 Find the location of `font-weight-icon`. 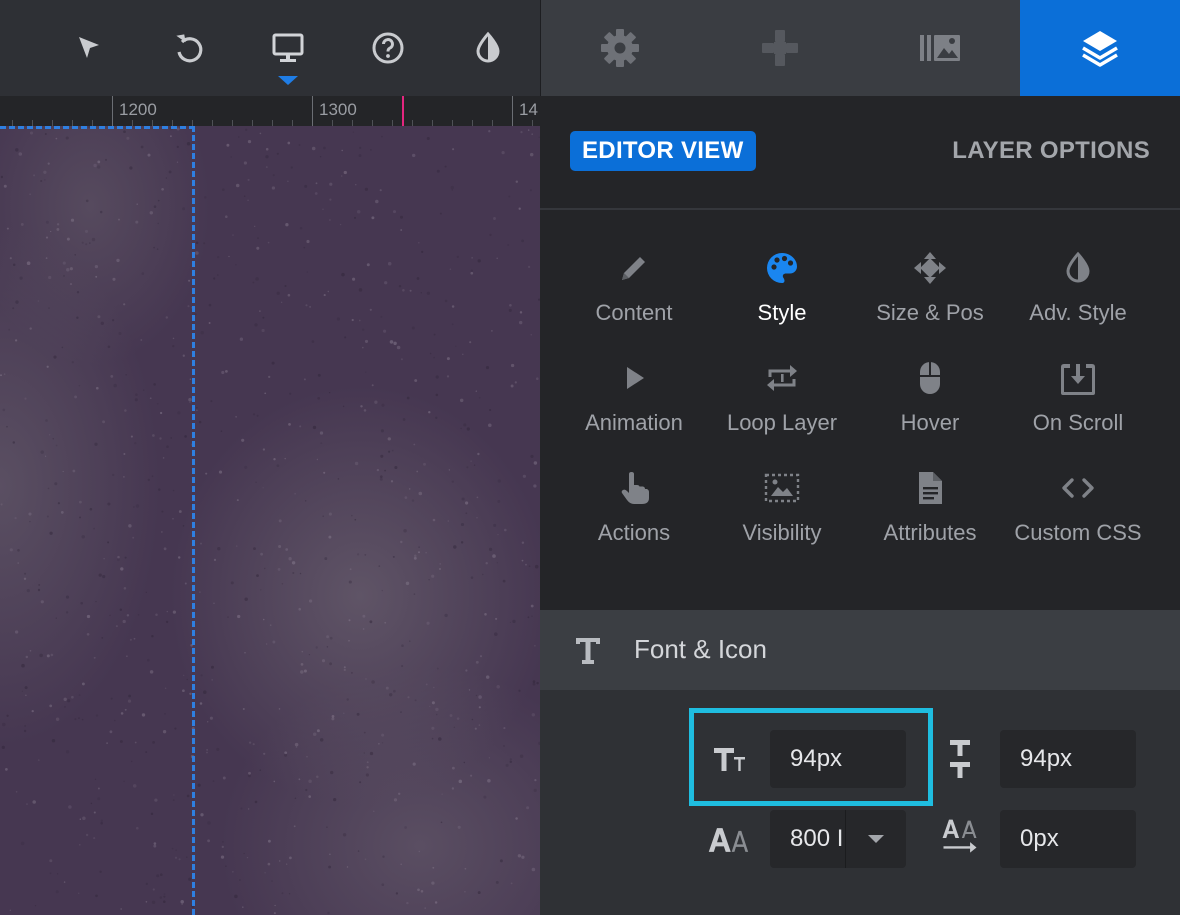

font-weight-icon is located at coordinates (728, 840).